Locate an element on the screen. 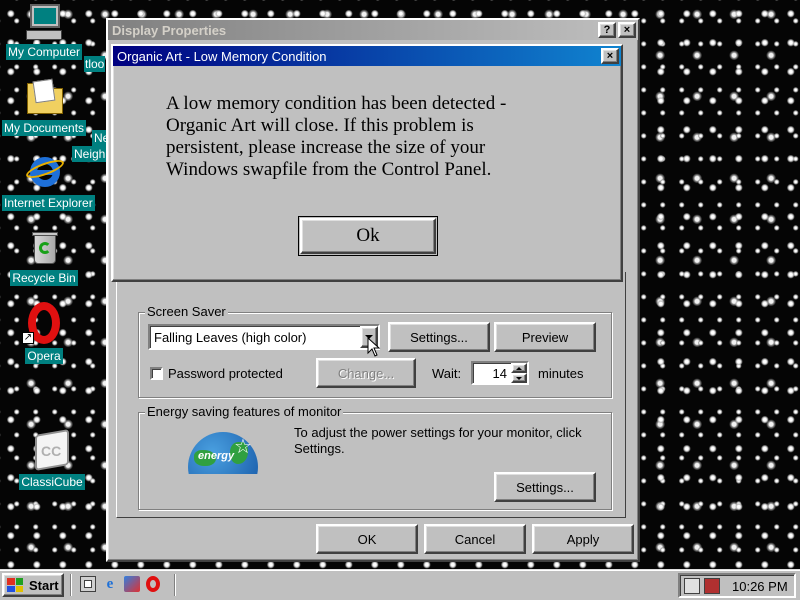 This screenshot has width=800, height=600. desktop-icon-opera: ↗ Opera is located at coordinates (44, 333).